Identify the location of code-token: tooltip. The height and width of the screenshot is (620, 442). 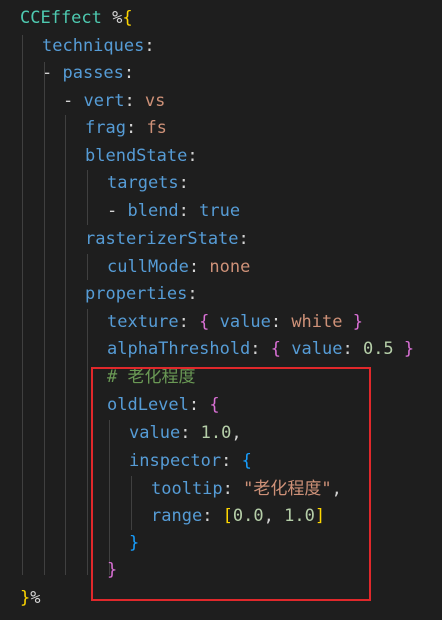
(187, 489).